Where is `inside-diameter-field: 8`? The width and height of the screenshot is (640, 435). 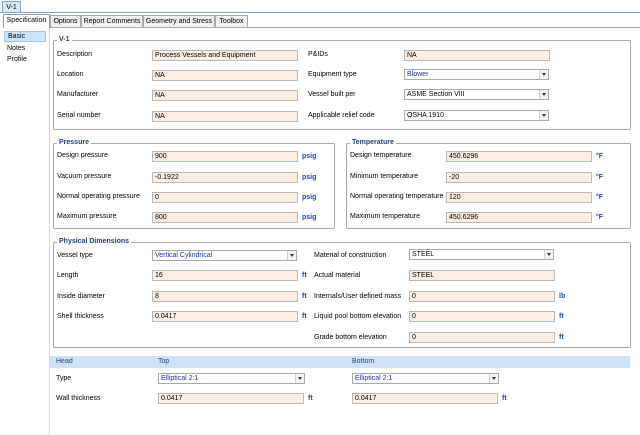 inside-diameter-field: 8 is located at coordinates (225, 296).